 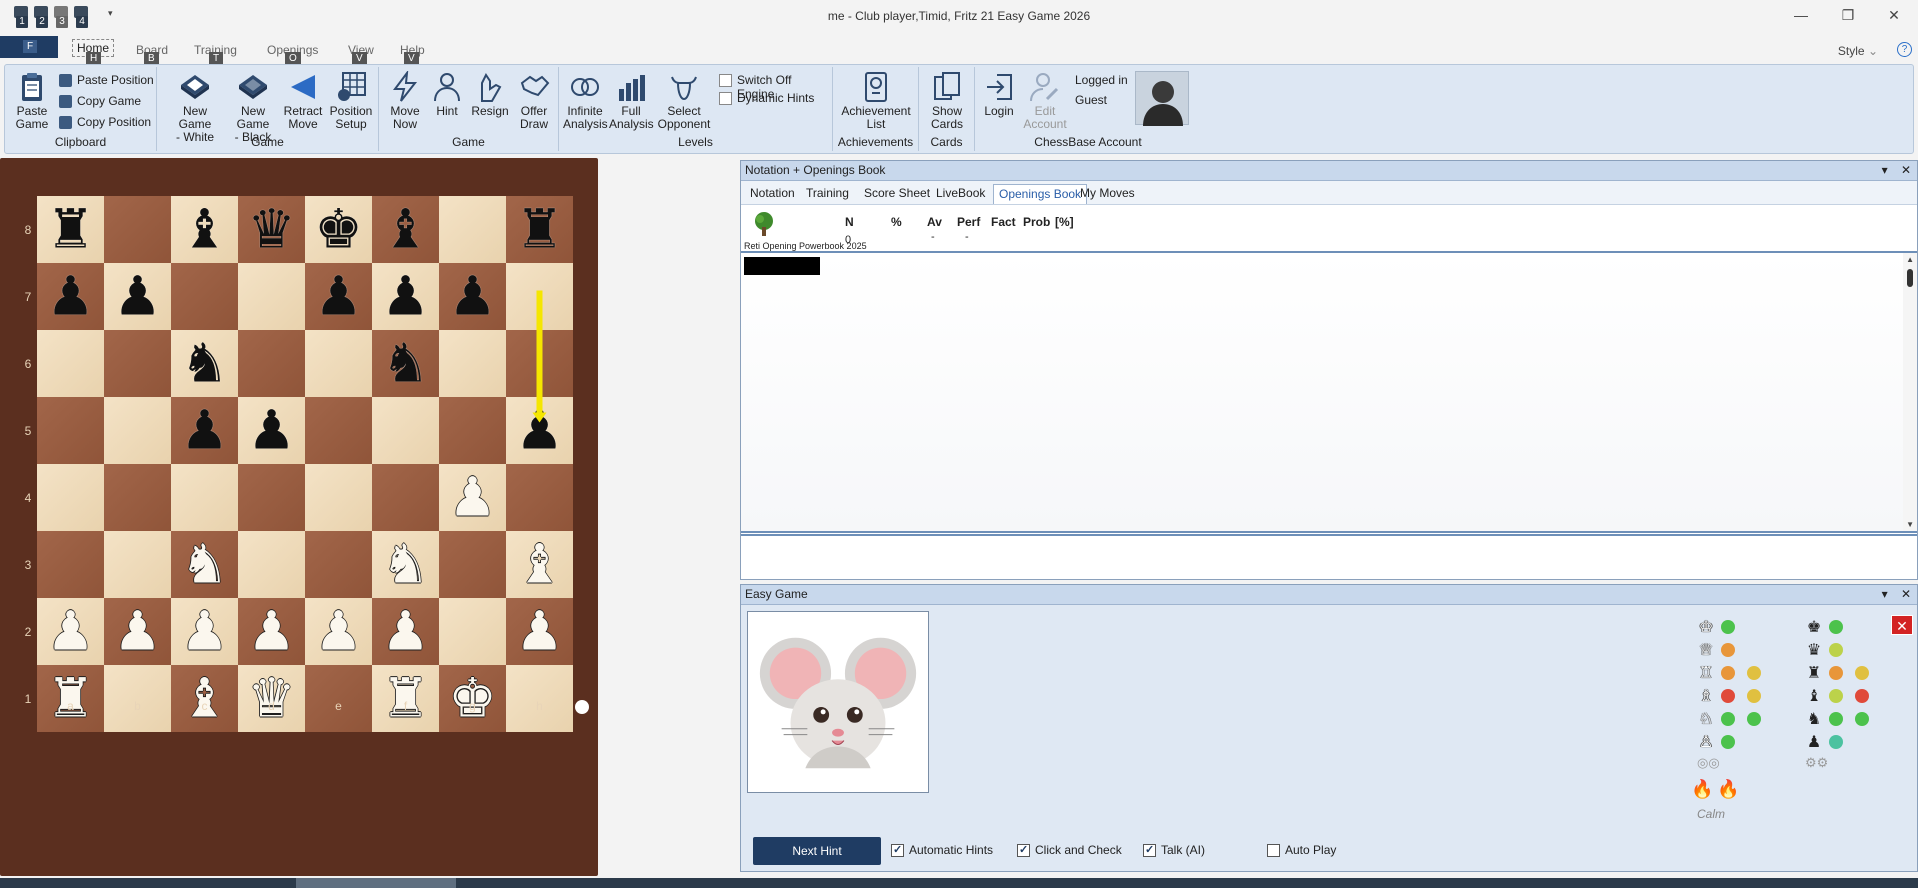 I want to click on restore-button: ❐, so click(x=1848, y=15).